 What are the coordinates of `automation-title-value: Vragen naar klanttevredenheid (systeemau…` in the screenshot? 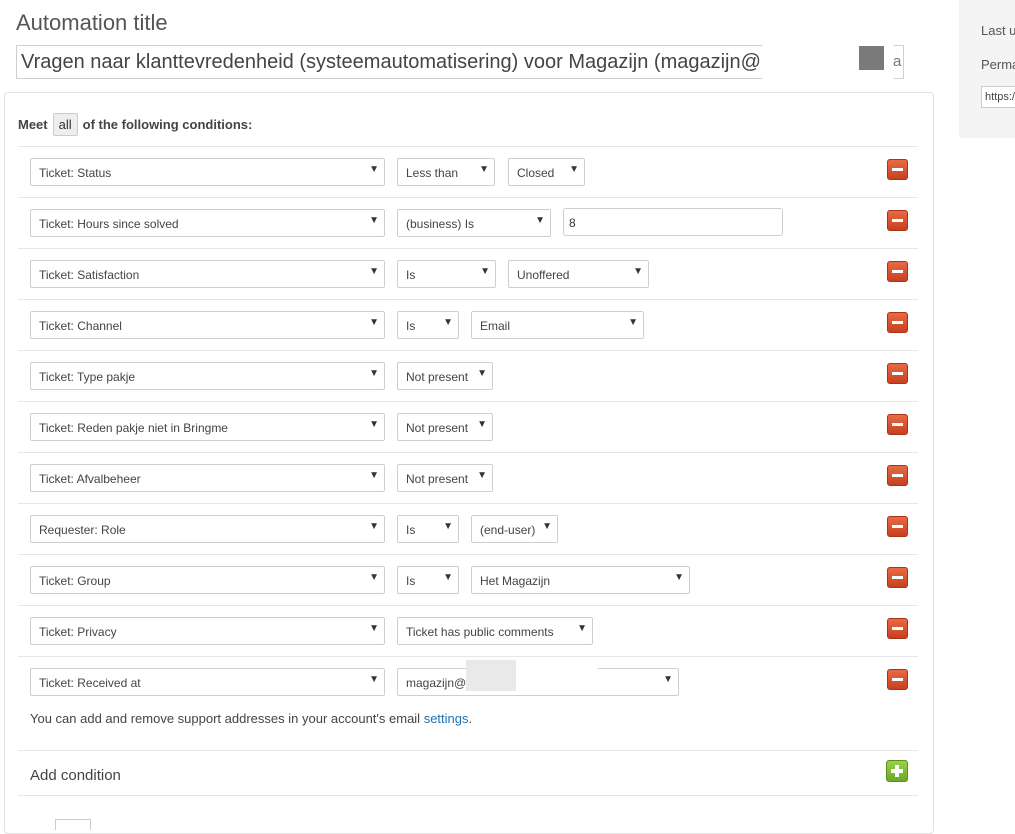 It's located at (397, 62).